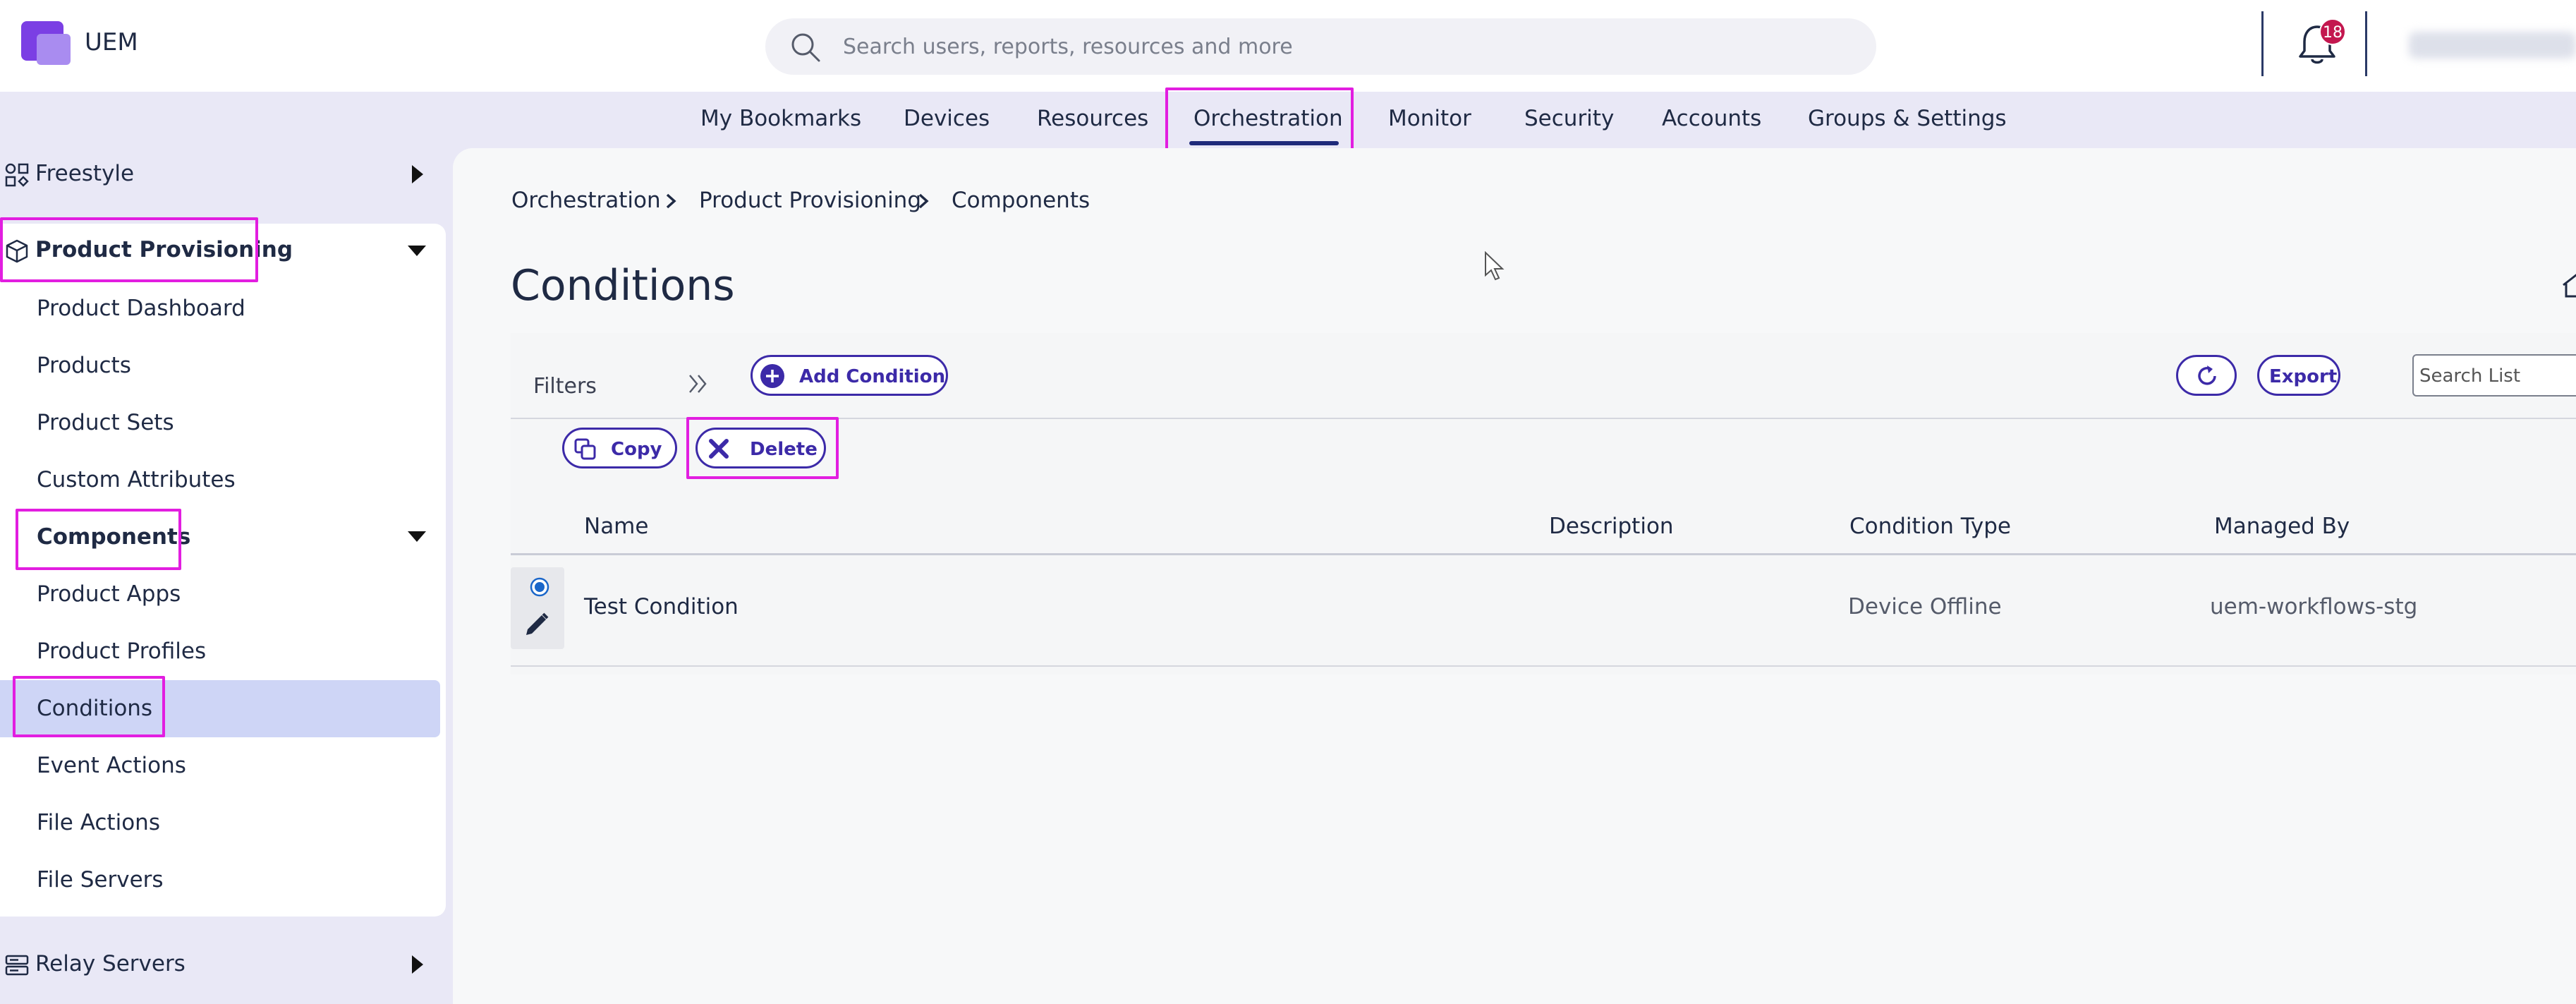 This screenshot has width=2576, height=1004. I want to click on box-icon, so click(17, 251).